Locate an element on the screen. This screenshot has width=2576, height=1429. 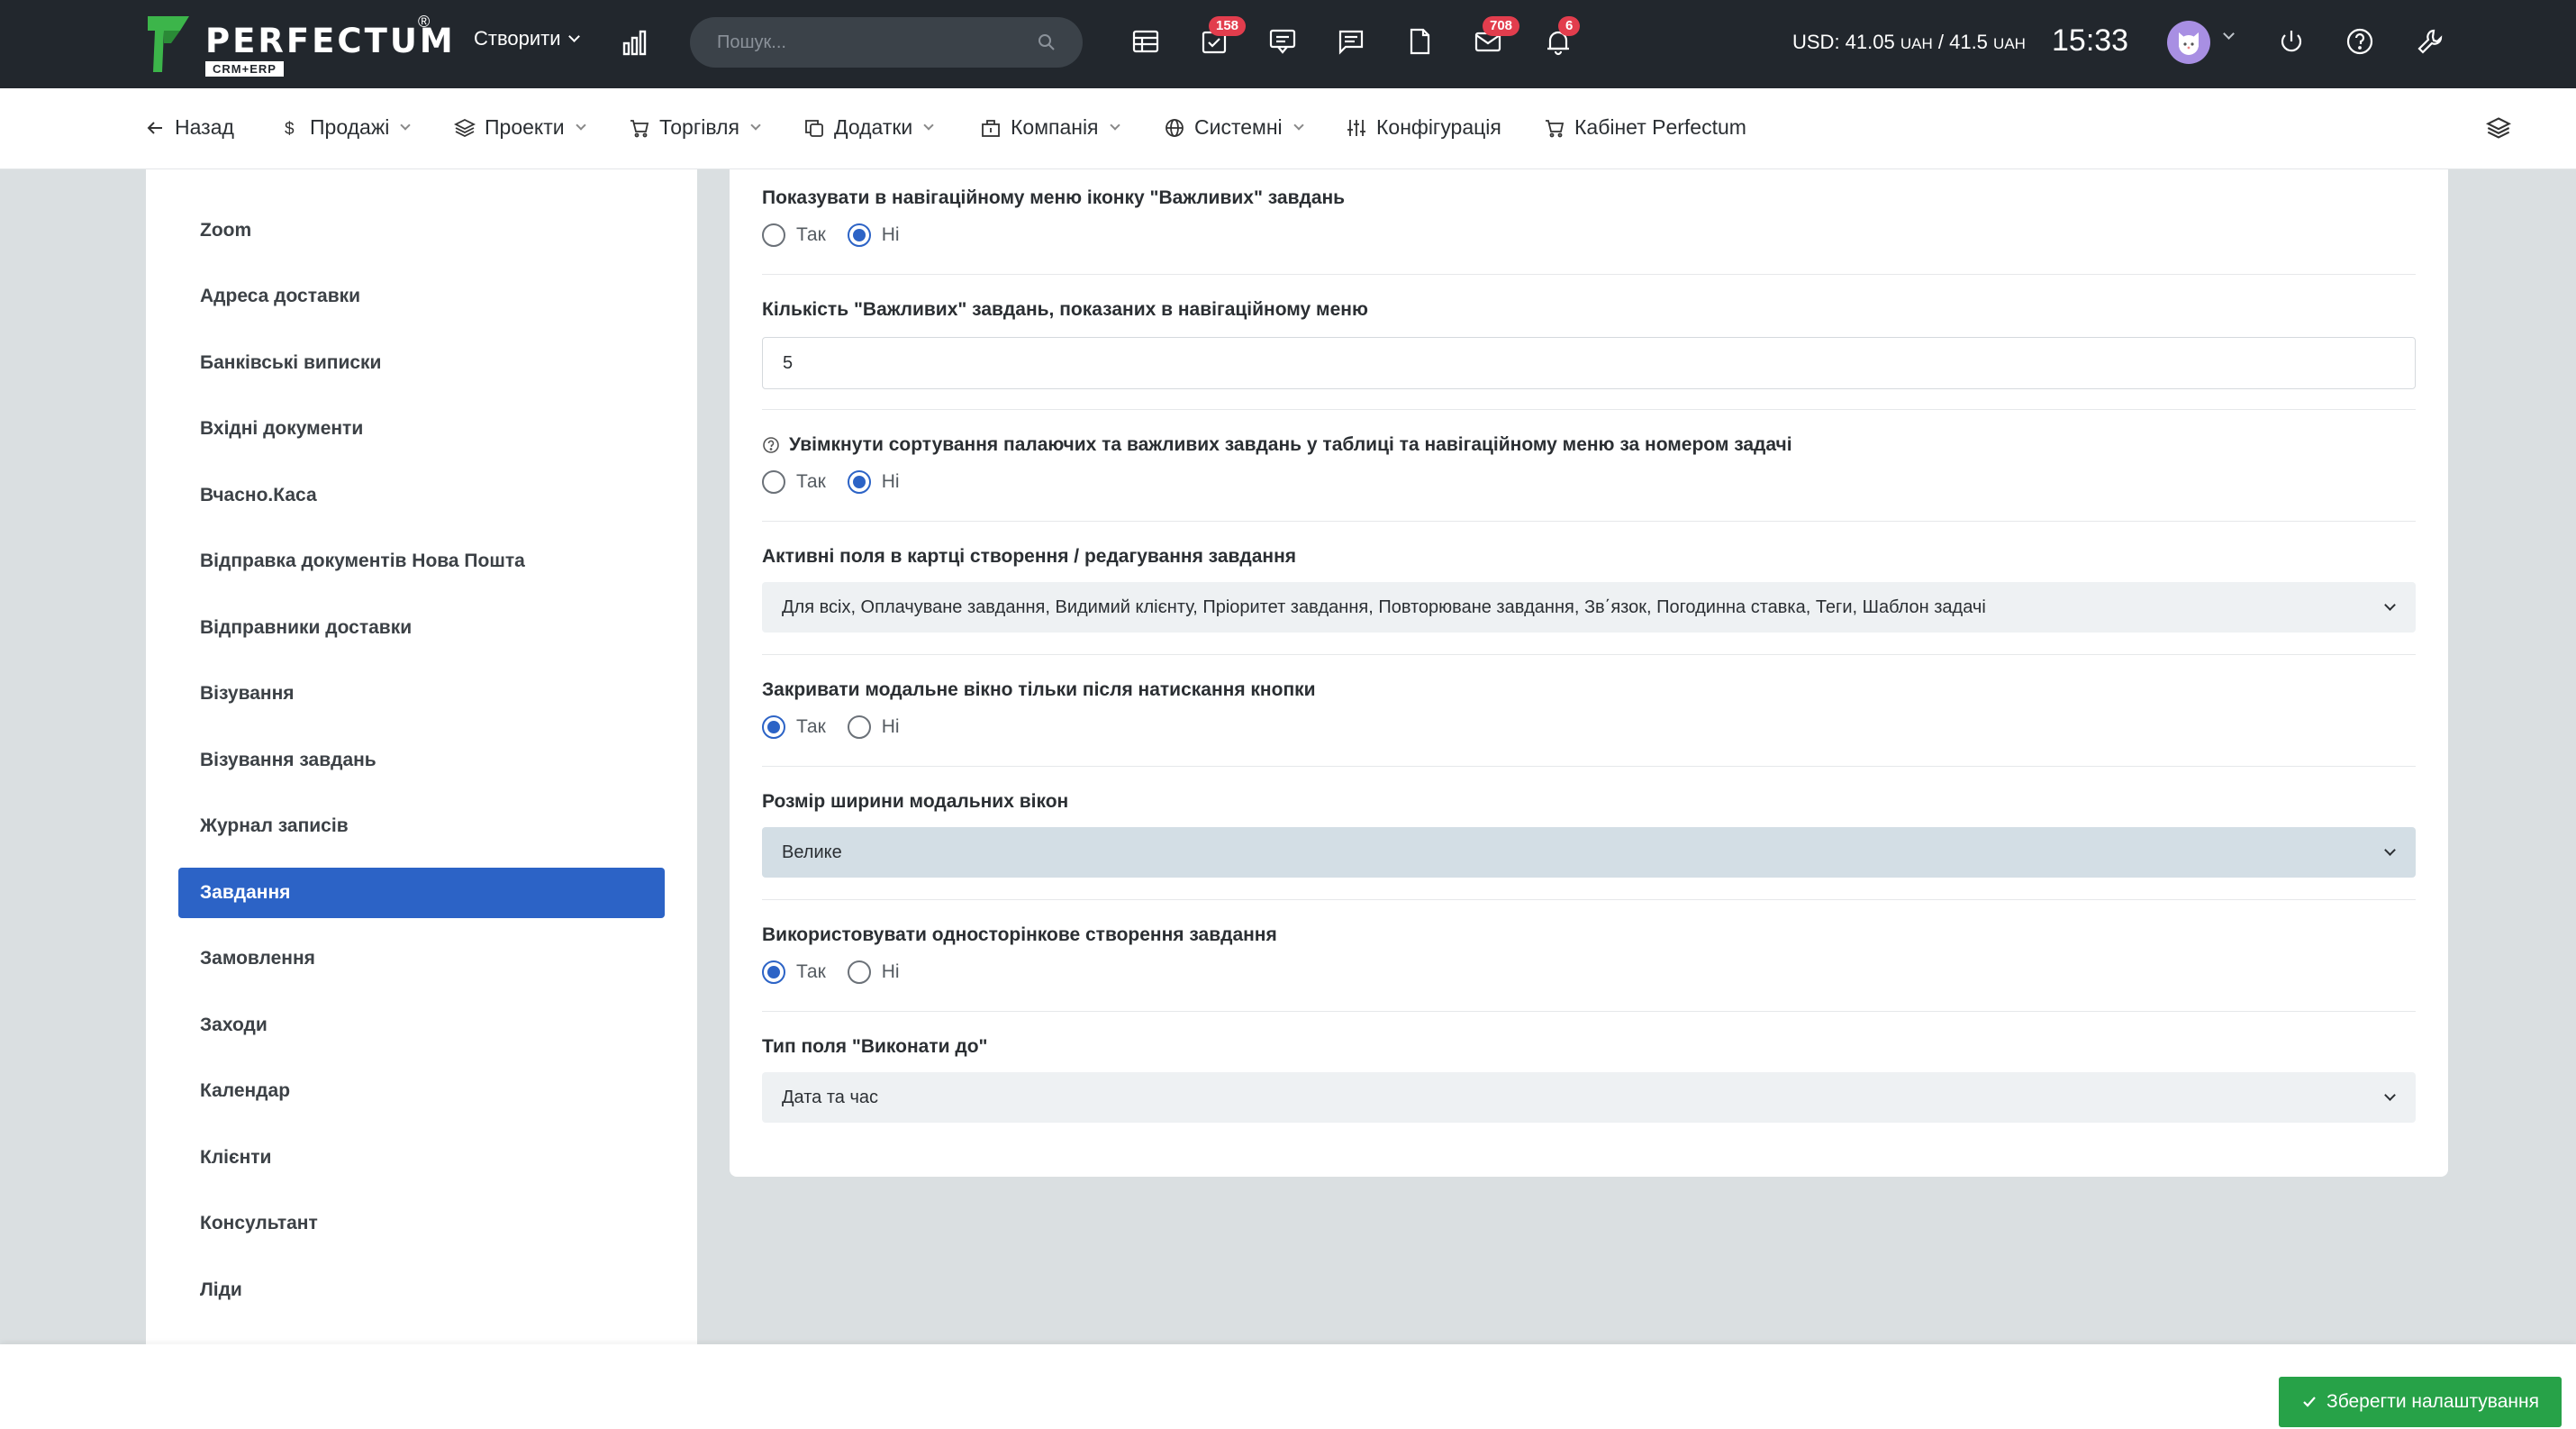
nav-back: Назад is located at coordinates (189, 127).